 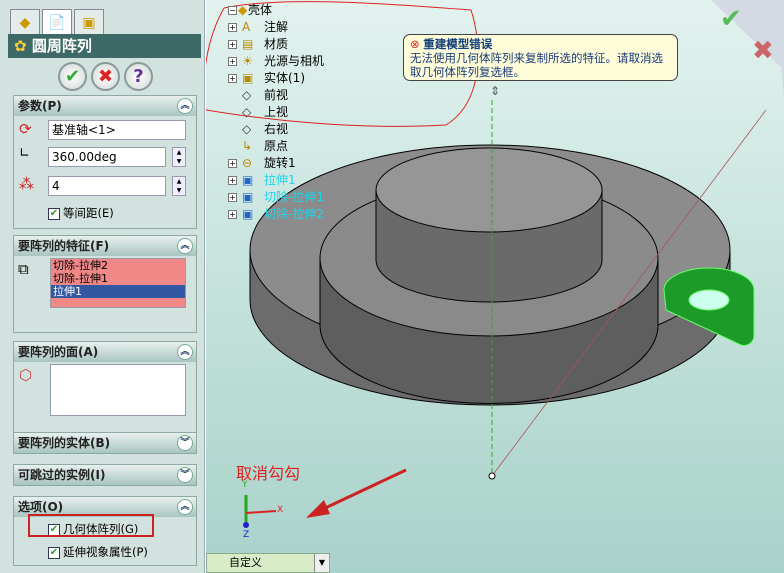 What do you see at coordinates (268, 563) in the screenshot?
I see `view-config-dropdown: 自定义 ▼` at bounding box center [268, 563].